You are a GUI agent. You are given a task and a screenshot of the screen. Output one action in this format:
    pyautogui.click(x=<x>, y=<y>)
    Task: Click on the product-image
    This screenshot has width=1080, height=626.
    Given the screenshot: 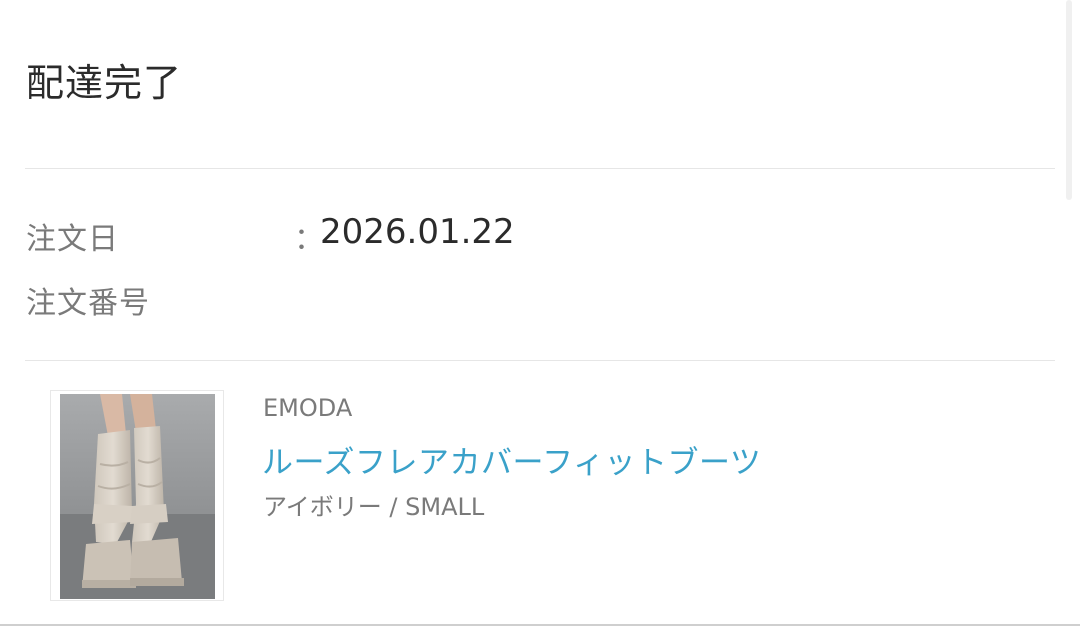 What is the action you would take?
    pyautogui.click(x=137, y=495)
    